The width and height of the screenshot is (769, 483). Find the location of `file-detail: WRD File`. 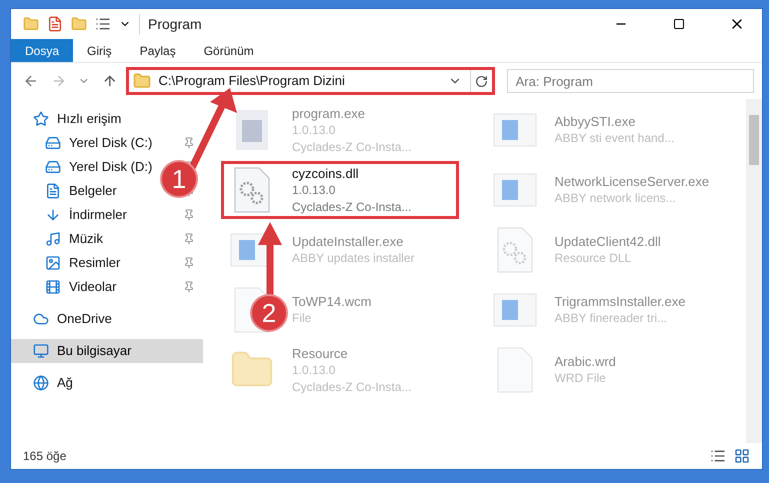

file-detail: WRD File is located at coordinates (580, 378).